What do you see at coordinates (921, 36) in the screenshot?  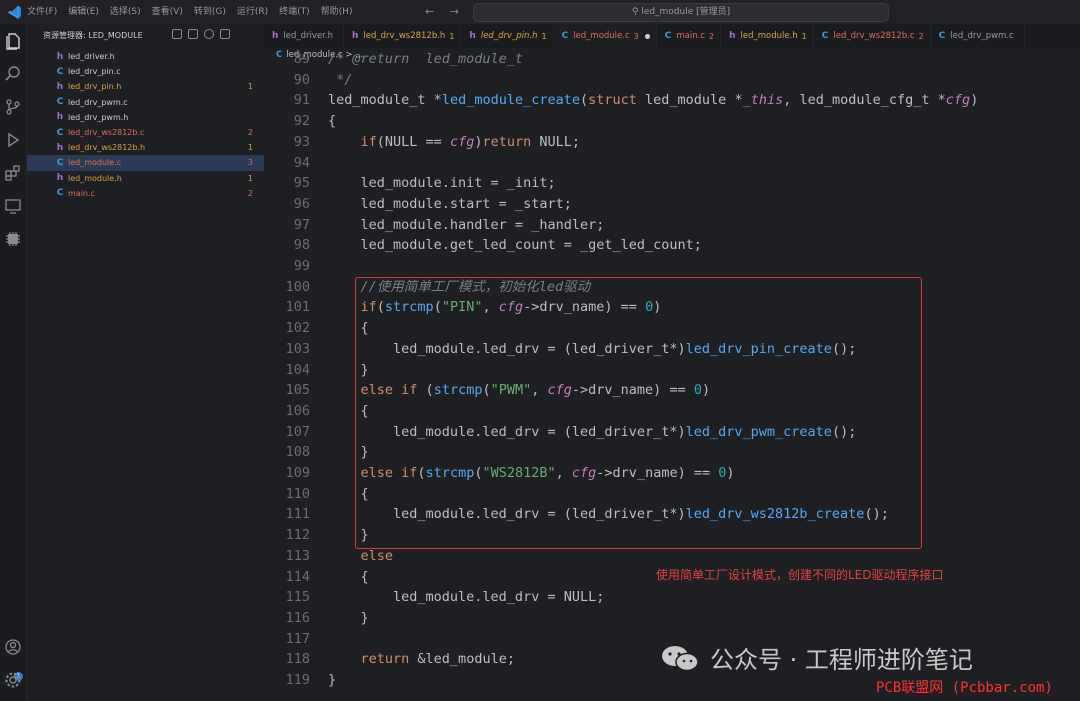 I see `tab-problem-count: 2` at bounding box center [921, 36].